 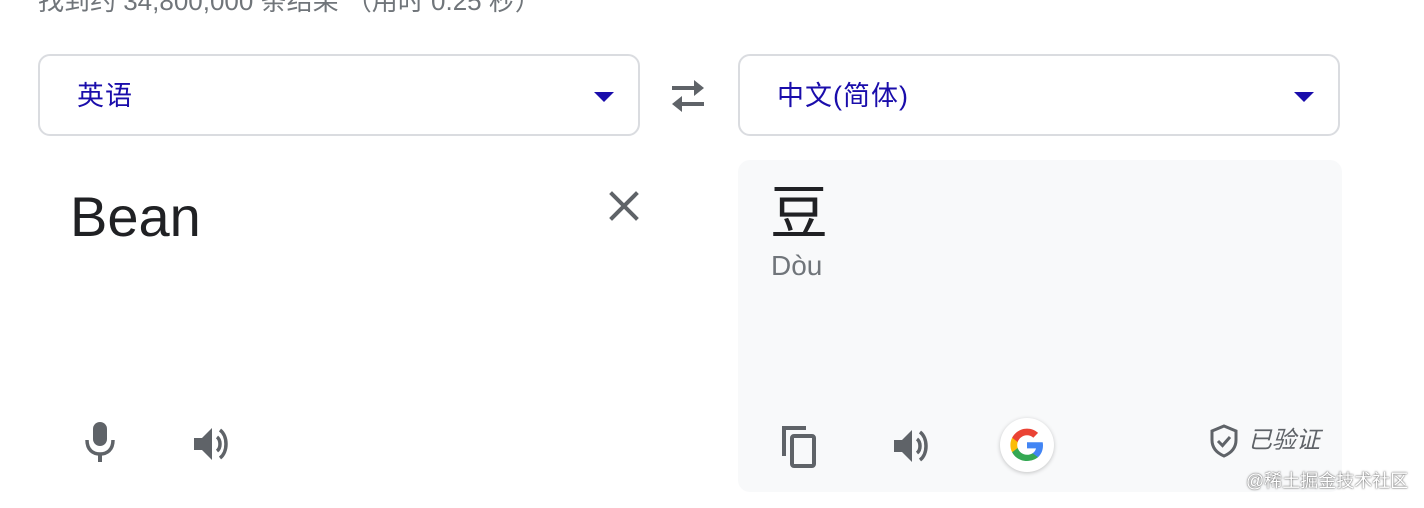 I want to click on listen-translation-button, so click(x=912, y=446).